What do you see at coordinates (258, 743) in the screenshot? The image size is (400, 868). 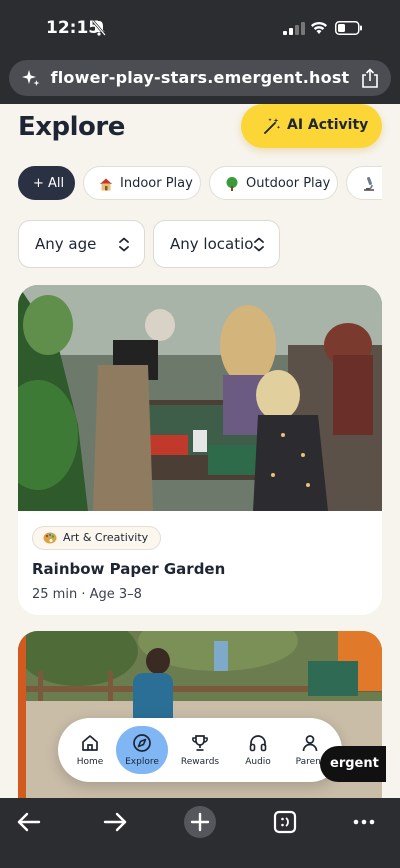 I see `headphones-icon` at bounding box center [258, 743].